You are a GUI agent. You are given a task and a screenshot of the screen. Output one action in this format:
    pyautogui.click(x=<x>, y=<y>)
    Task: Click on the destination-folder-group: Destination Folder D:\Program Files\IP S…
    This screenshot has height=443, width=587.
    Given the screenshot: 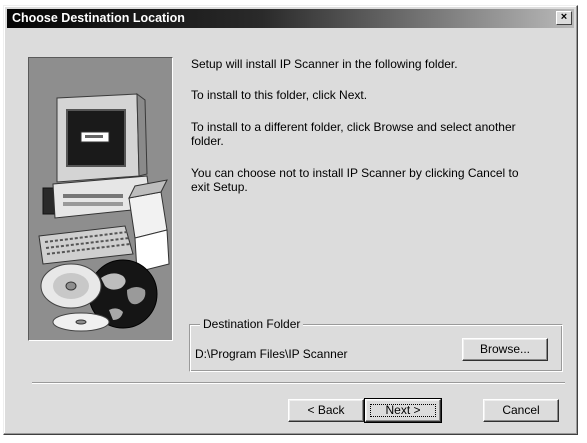 What is the action you would take?
    pyautogui.click(x=376, y=344)
    